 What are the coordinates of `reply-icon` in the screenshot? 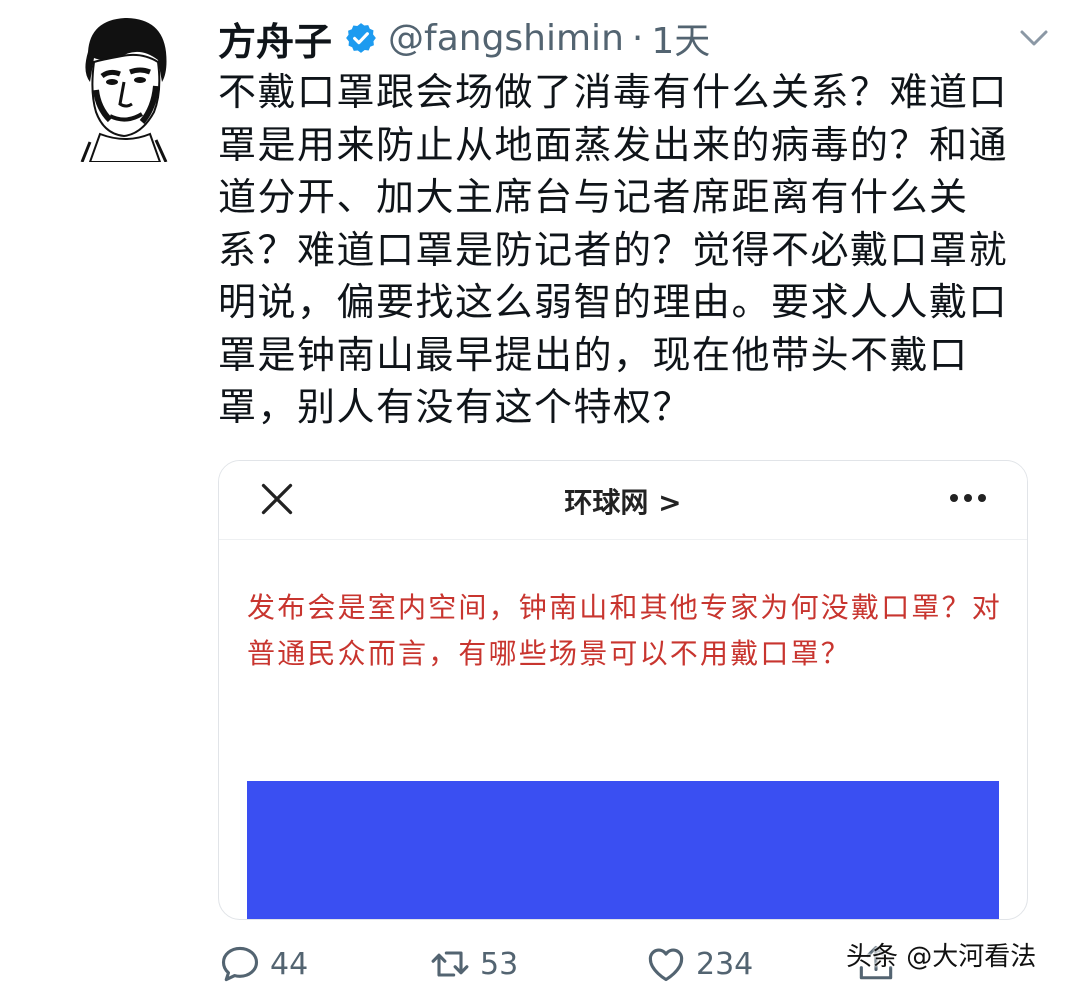 It's located at (240, 964).